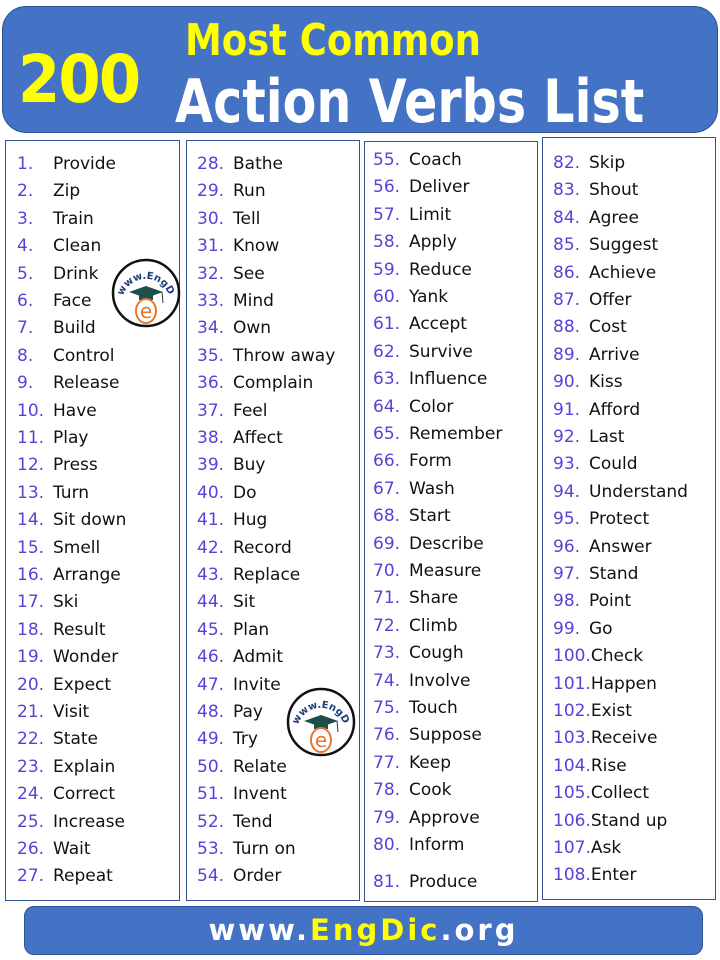  I want to click on verb-text: Remember, so click(456, 434).